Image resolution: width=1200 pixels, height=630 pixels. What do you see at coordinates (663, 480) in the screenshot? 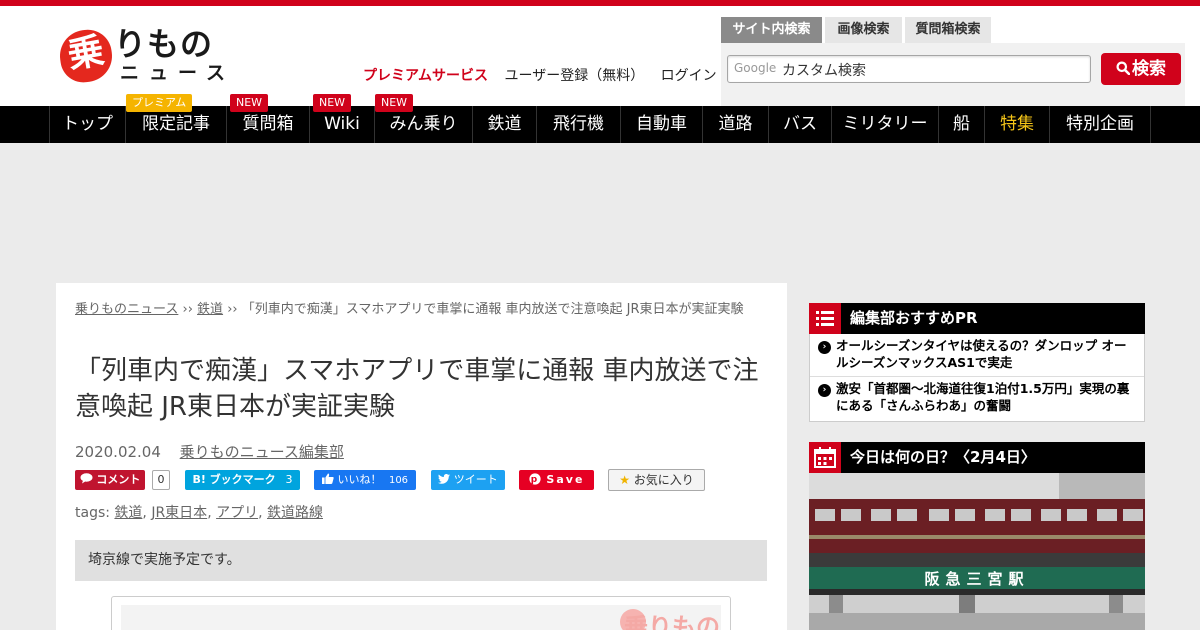
I see `favorite-label: お気に入り` at bounding box center [663, 480].